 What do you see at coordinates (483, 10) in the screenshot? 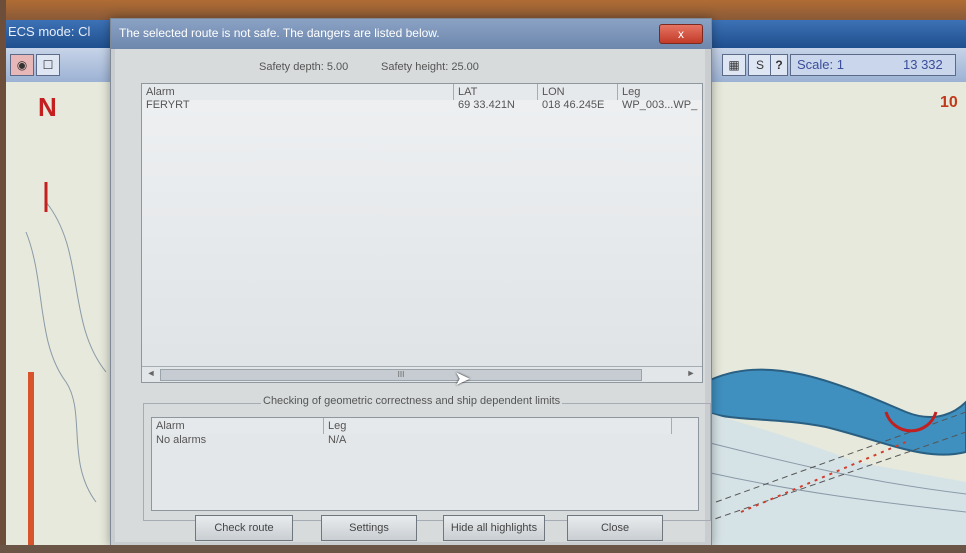
I see `monitor-bezel-top` at bounding box center [483, 10].